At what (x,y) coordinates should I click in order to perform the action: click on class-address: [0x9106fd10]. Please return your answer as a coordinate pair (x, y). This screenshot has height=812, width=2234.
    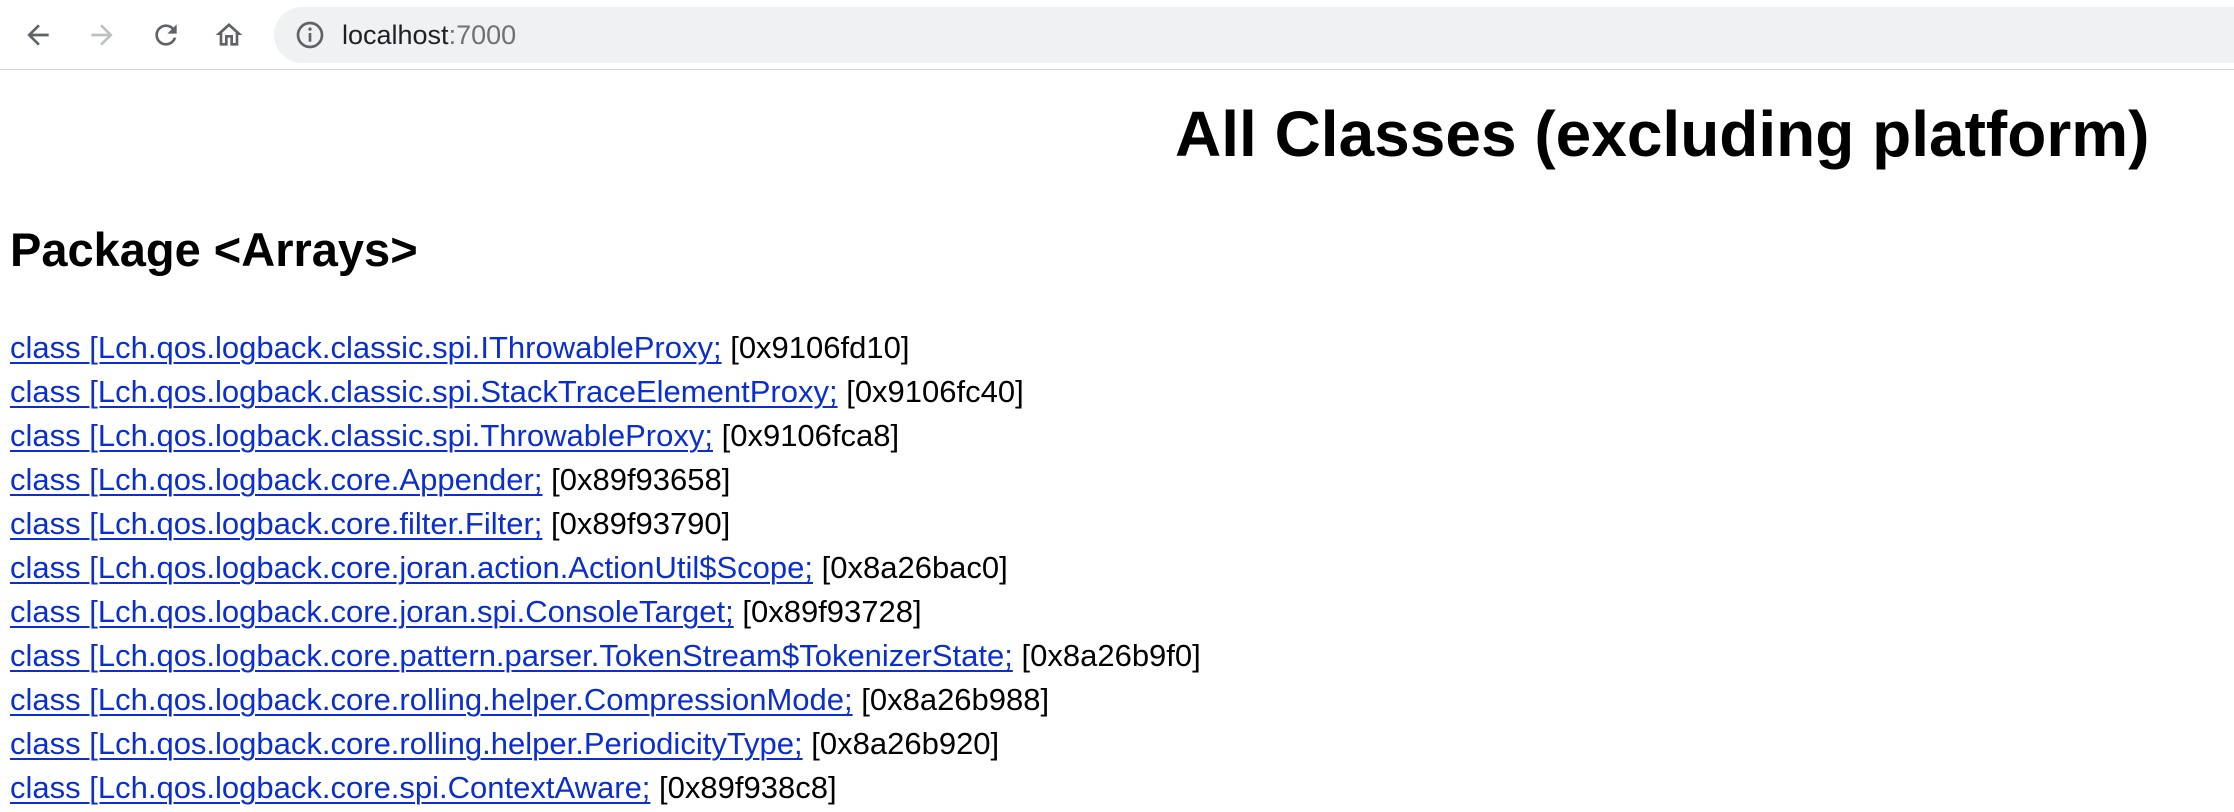
    Looking at the image, I should click on (820, 347).